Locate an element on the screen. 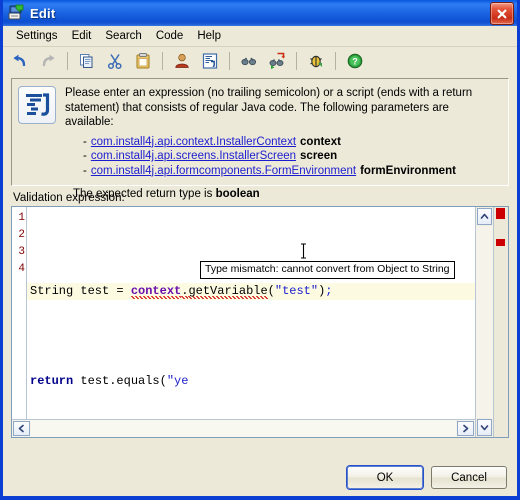 The width and height of the screenshot is (520, 500). scroll-right-icon is located at coordinates (465, 428).